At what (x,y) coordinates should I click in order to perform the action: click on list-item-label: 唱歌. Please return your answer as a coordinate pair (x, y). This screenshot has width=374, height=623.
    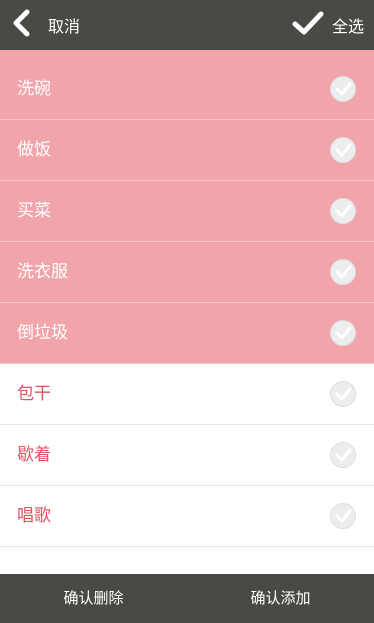
    Looking at the image, I should click on (34, 516).